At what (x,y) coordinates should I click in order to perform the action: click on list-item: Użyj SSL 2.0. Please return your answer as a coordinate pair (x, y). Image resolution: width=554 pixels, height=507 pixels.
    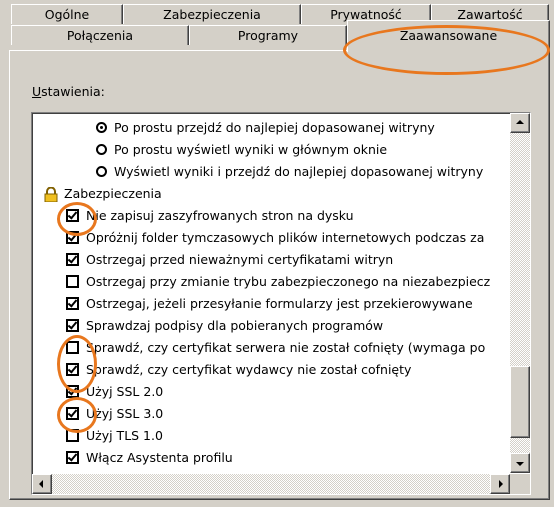
    Looking at the image, I should click on (271, 392).